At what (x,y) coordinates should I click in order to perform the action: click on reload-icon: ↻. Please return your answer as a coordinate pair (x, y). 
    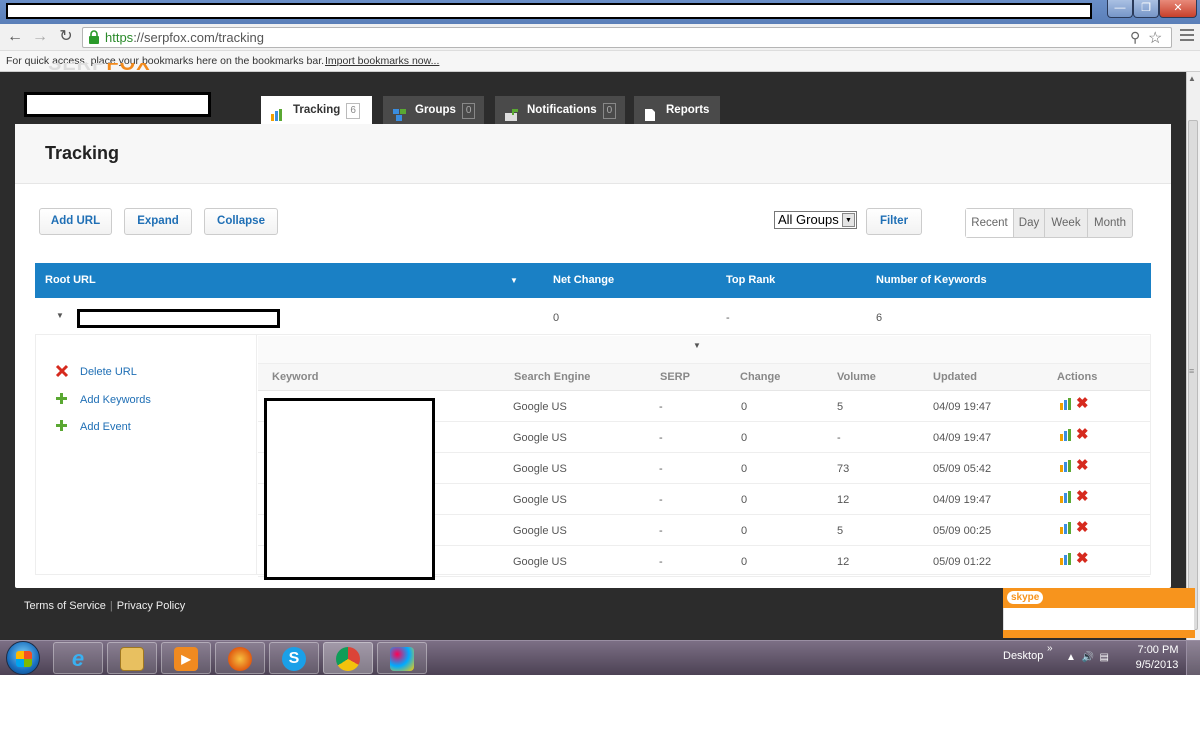
    Looking at the image, I should click on (66, 37).